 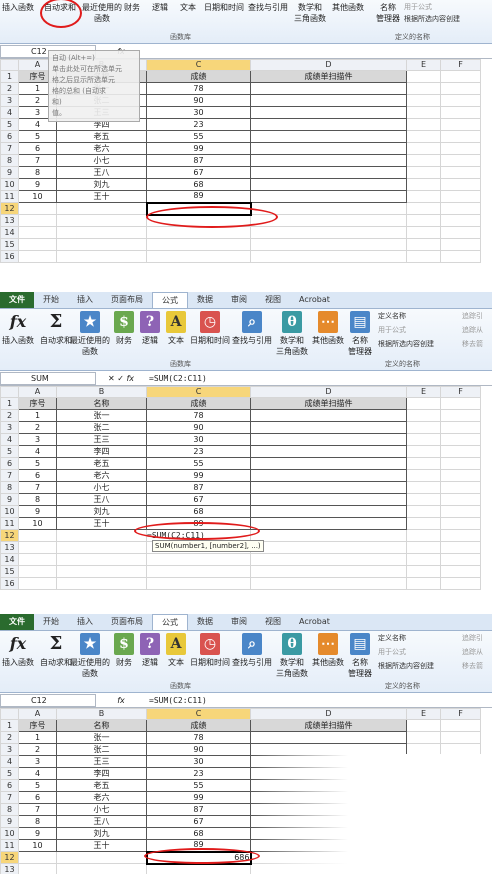 What do you see at coordinates (198, 725) in the screenshot?
I see `header-cell: 成绩` at bounding box center [198, 725].